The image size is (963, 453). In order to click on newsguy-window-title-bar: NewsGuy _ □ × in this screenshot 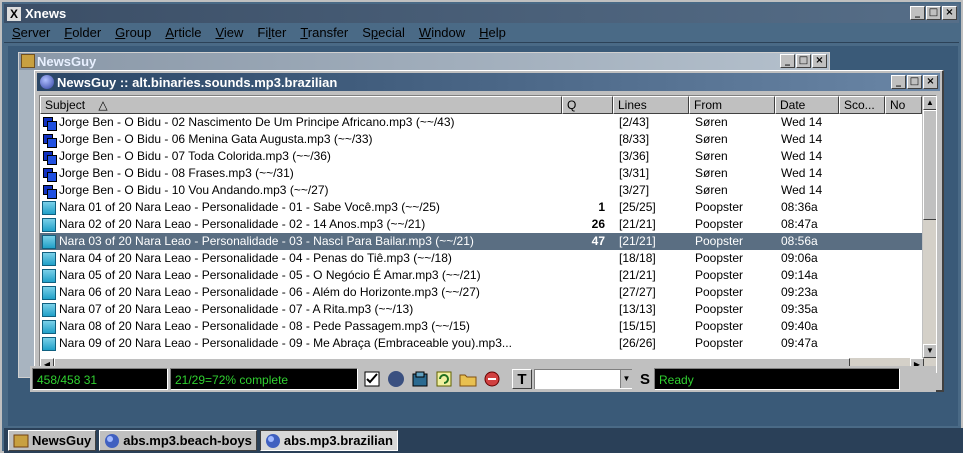, I will do `click(424, 61)`.